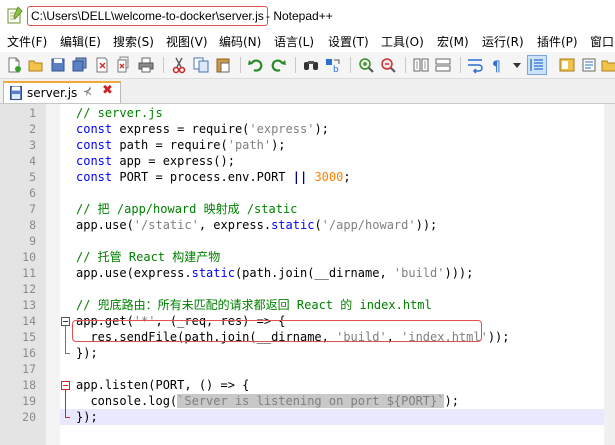  Describe the element at coordinates (29, 321) in the screenshot. I see `line-number: 14` at that location.